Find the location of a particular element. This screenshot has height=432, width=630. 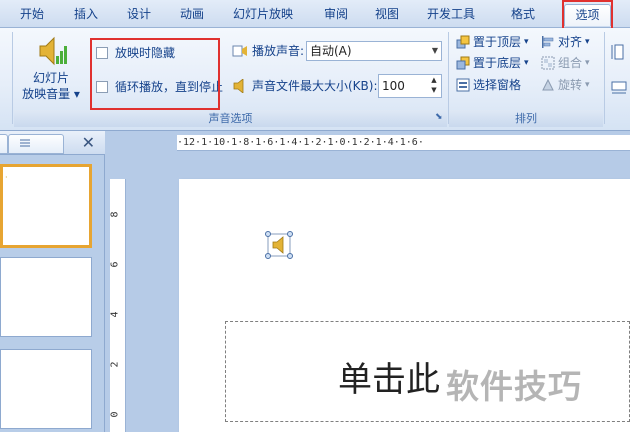

group-button: 组合 ▾ is located at coordinates (565, 63).